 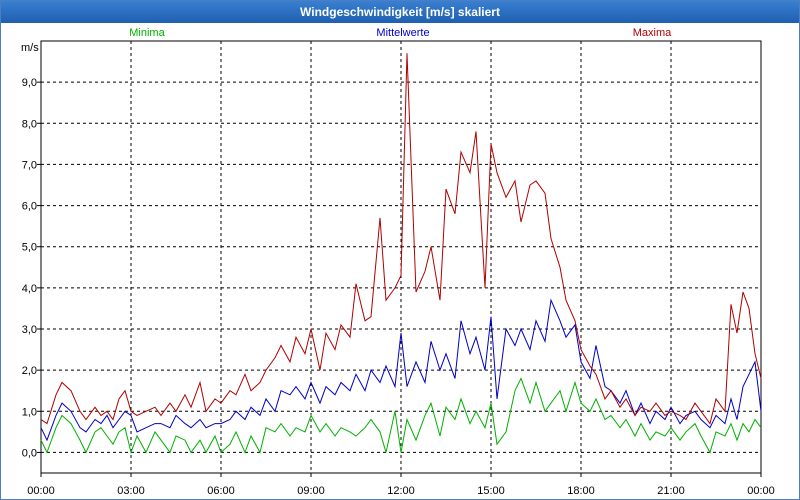 I want to click on y-tick-label: 1,0, so click(x=29, y=412).